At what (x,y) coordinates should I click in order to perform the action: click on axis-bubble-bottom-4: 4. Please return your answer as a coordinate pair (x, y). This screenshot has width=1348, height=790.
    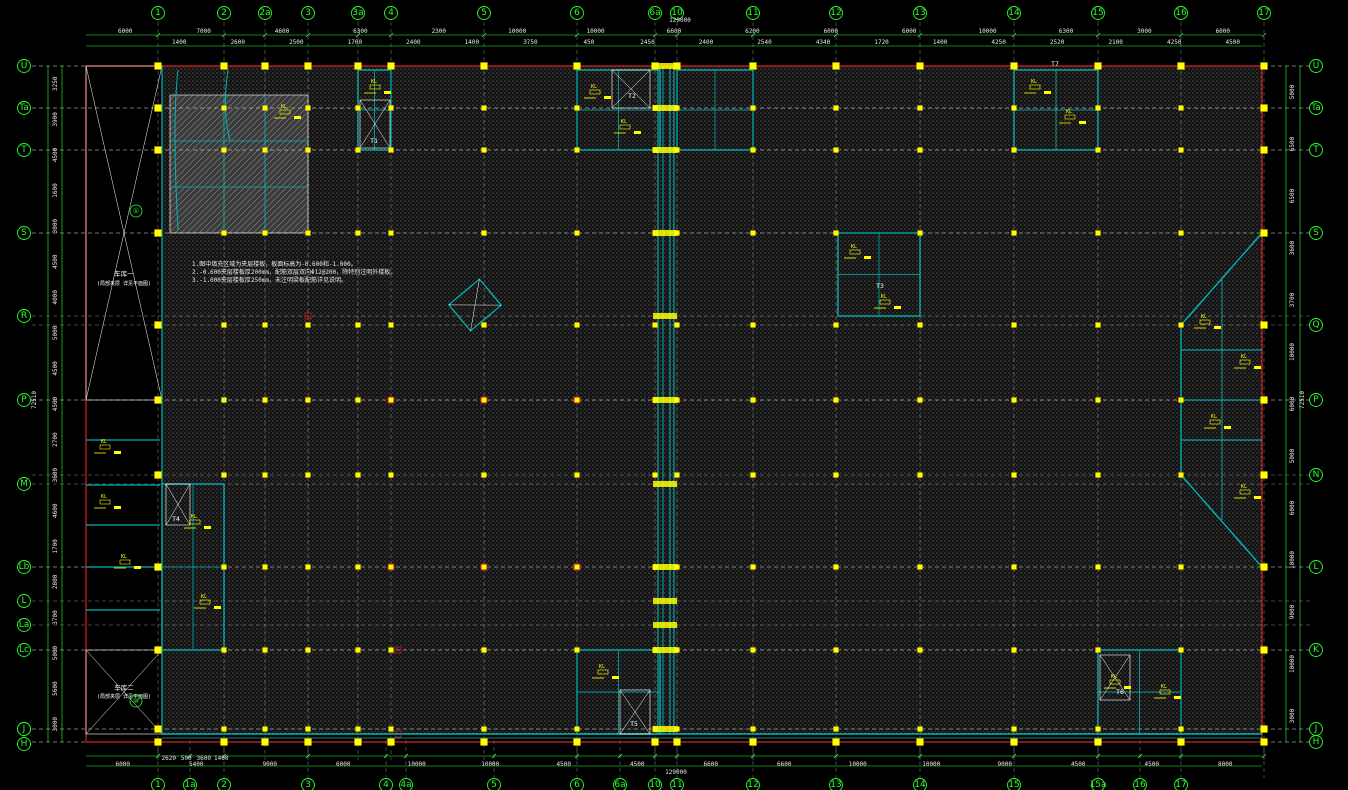
    Looking at the image, I should click on (386, 784).